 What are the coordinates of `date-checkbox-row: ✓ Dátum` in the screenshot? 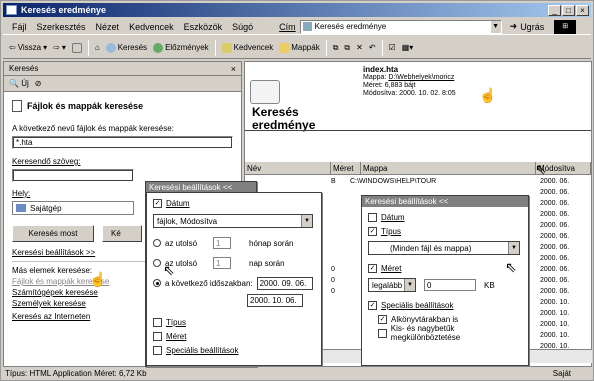 It's located at (234, 203).